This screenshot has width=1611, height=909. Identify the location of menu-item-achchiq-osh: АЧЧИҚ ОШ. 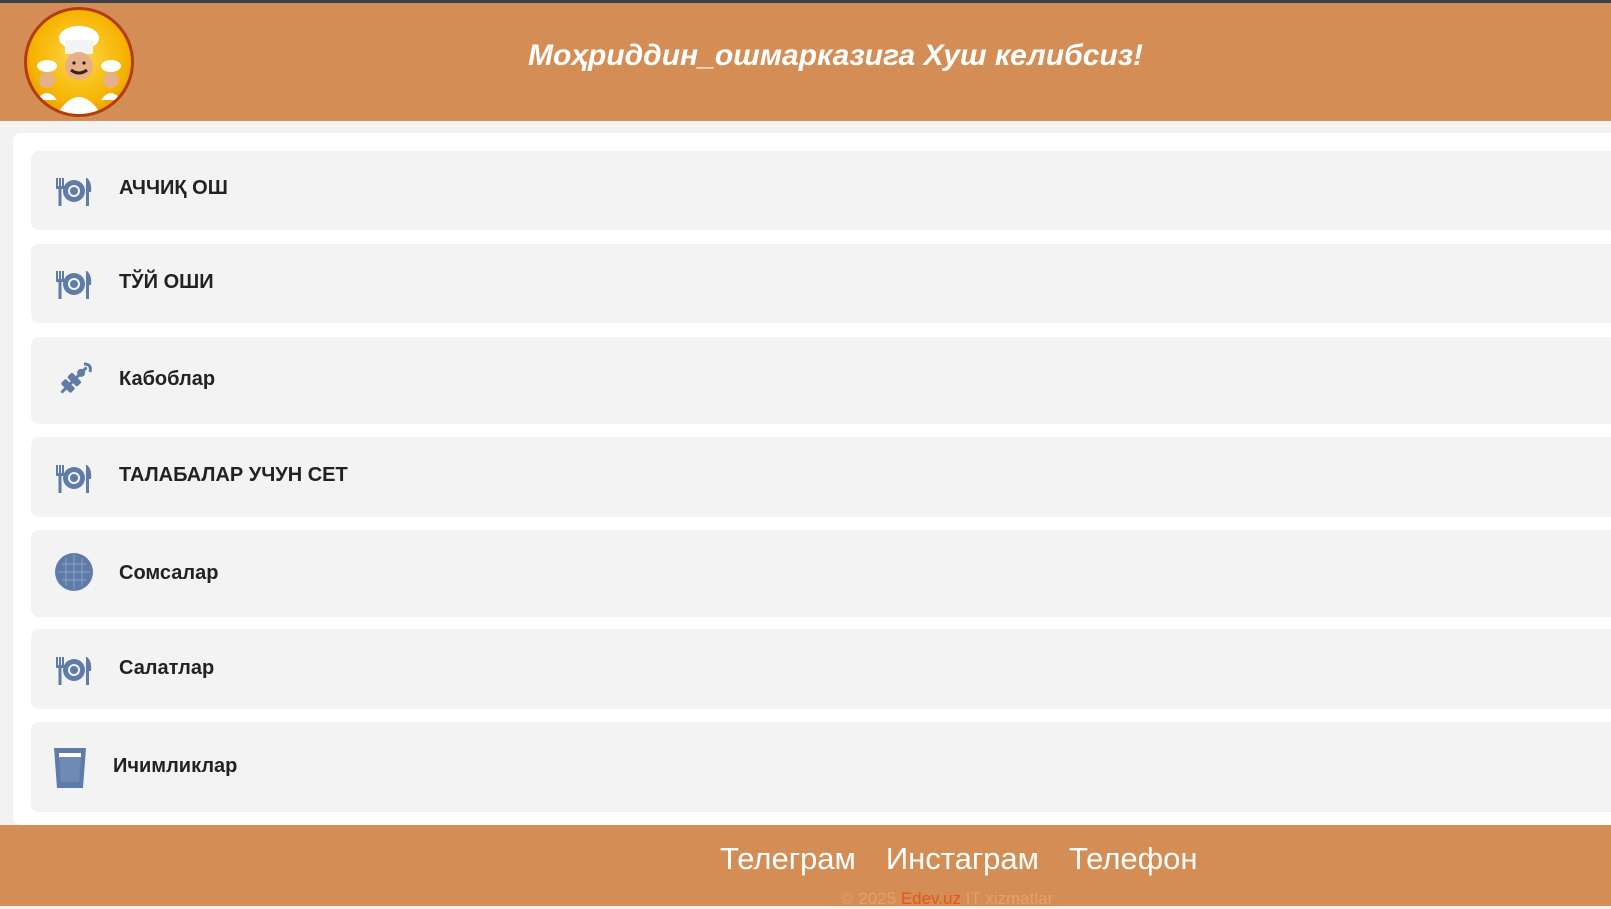
(821, 190).